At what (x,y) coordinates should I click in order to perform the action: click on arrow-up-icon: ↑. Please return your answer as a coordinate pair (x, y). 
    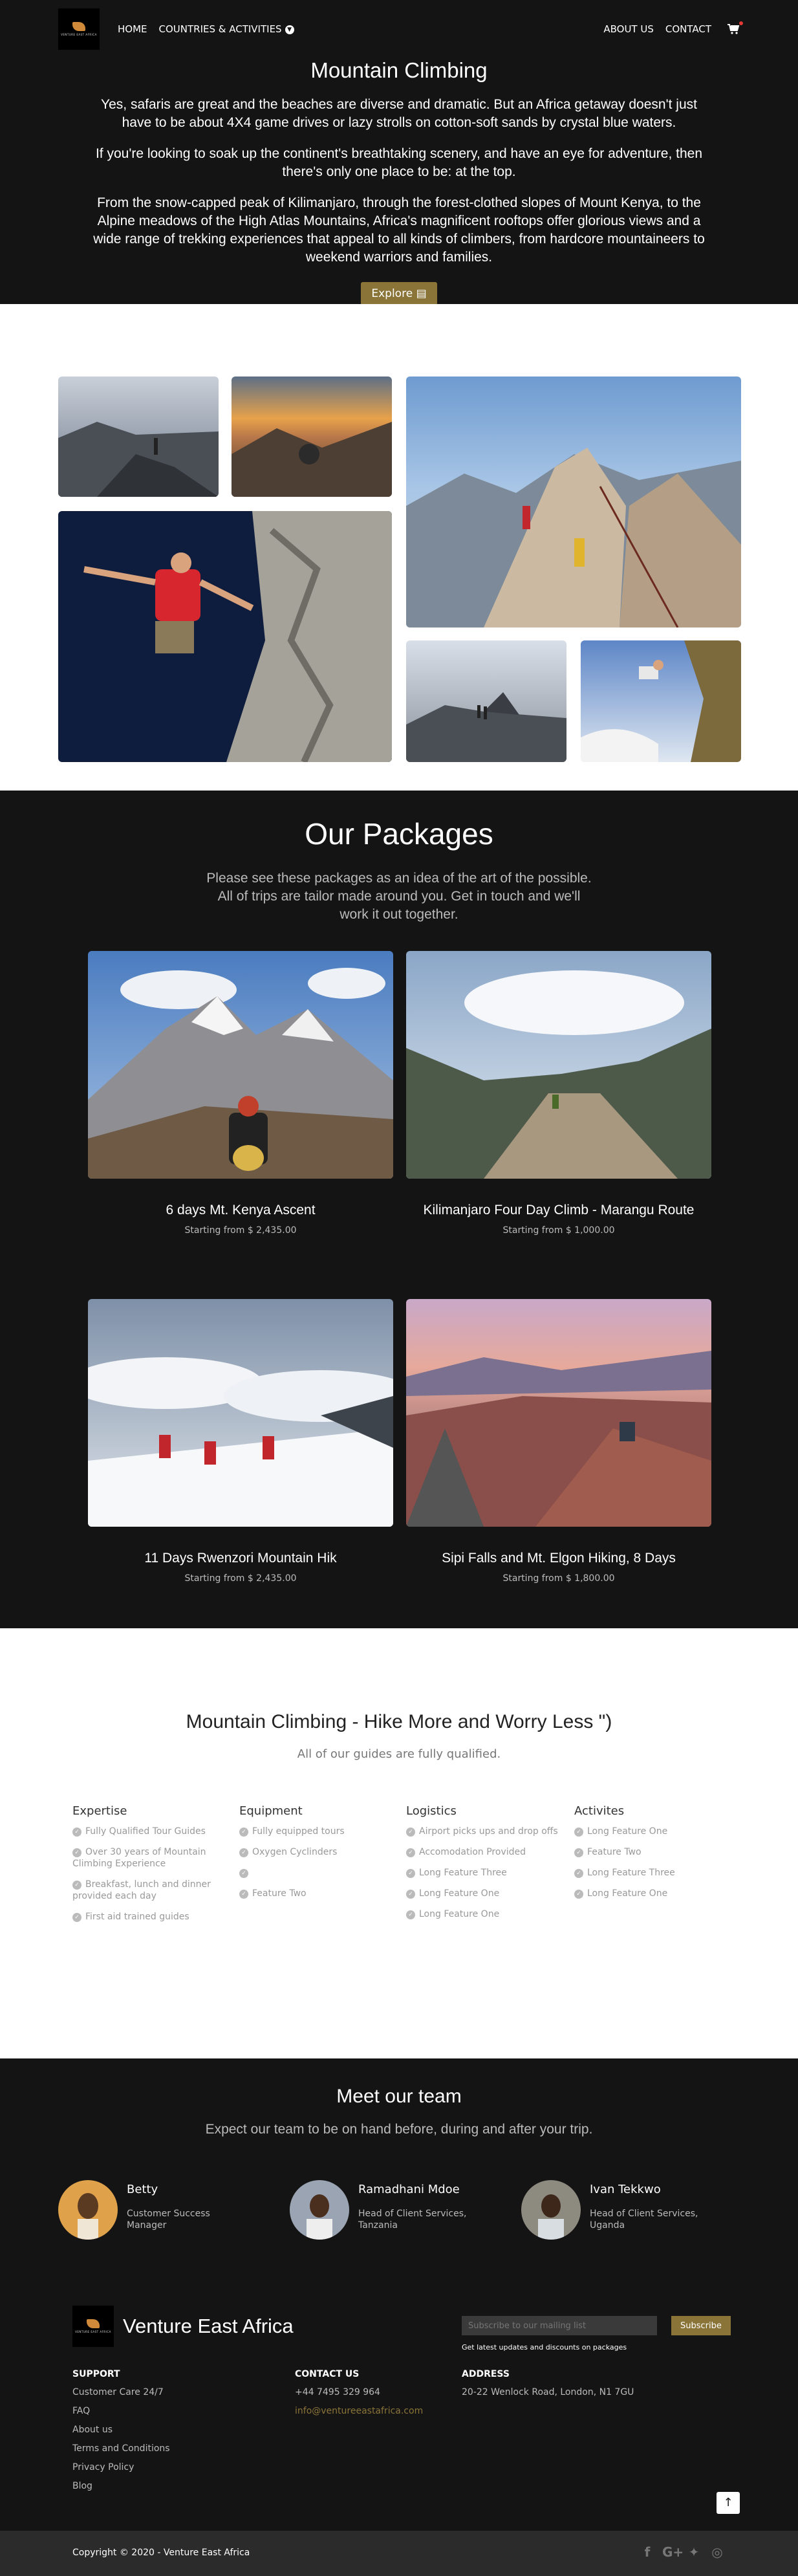
    Looking at the image, I should click on (728, 2503).